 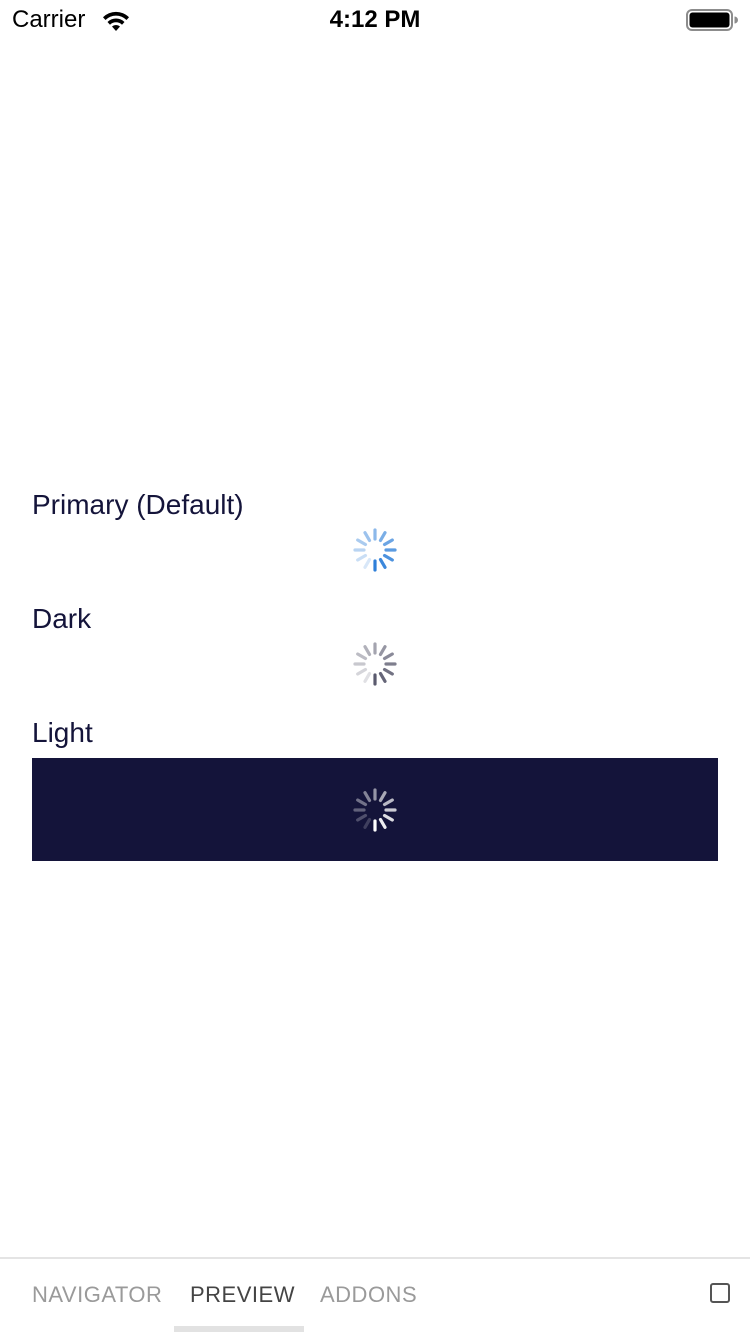 What do you see at coordinates (239, 1329) in the screenshot?
I see `active-tab-indicator` at bounding box center [239, 1329].